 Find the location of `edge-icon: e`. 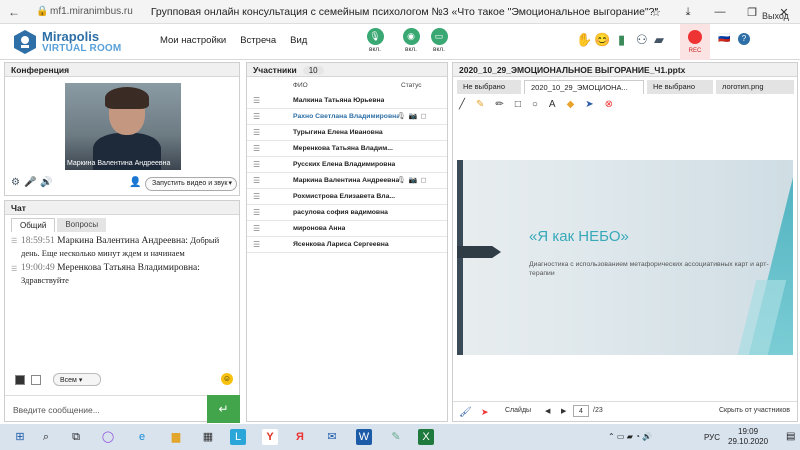

edge-icon: e is located at coordinates (142, 437).